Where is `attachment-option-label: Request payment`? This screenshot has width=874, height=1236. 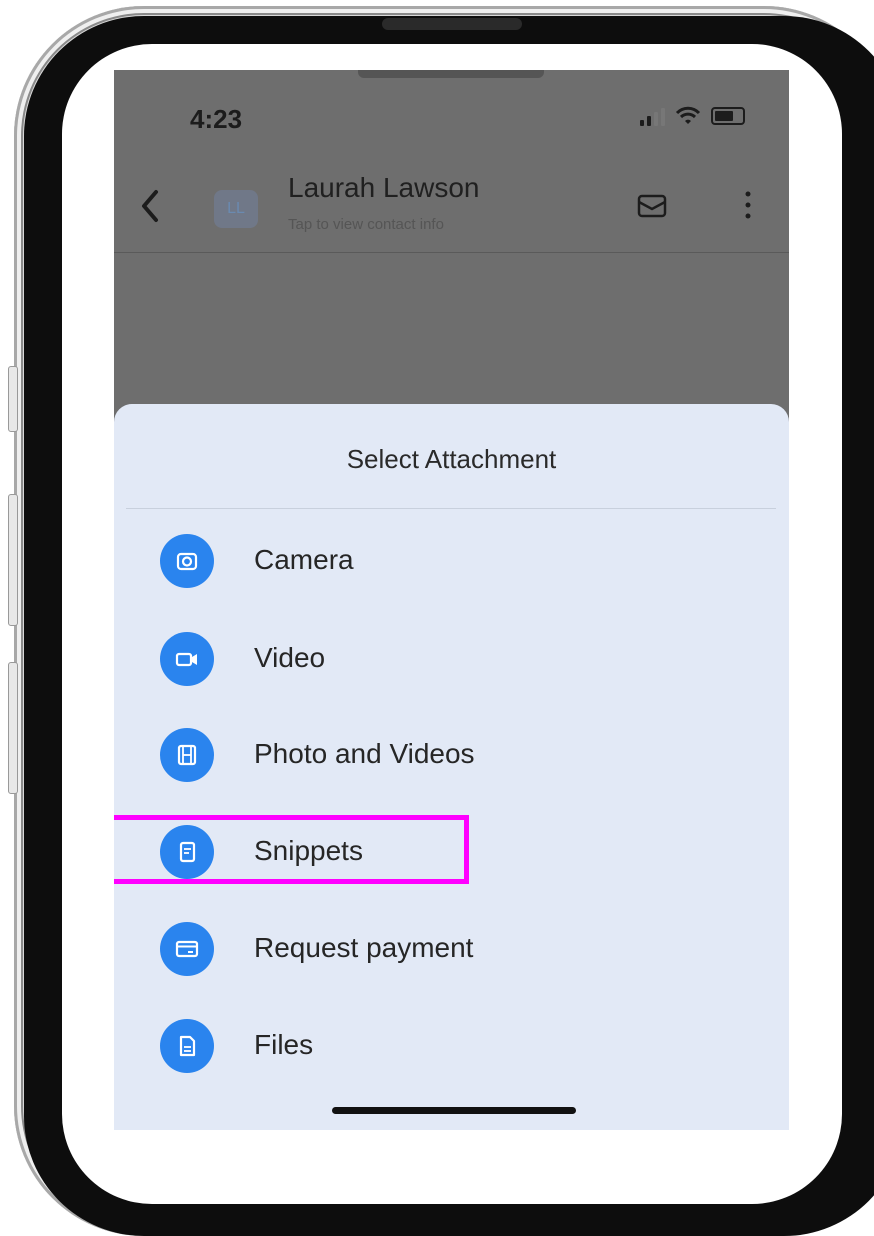 attachment-option-label: Request payment is located at coordinates (364, 947).